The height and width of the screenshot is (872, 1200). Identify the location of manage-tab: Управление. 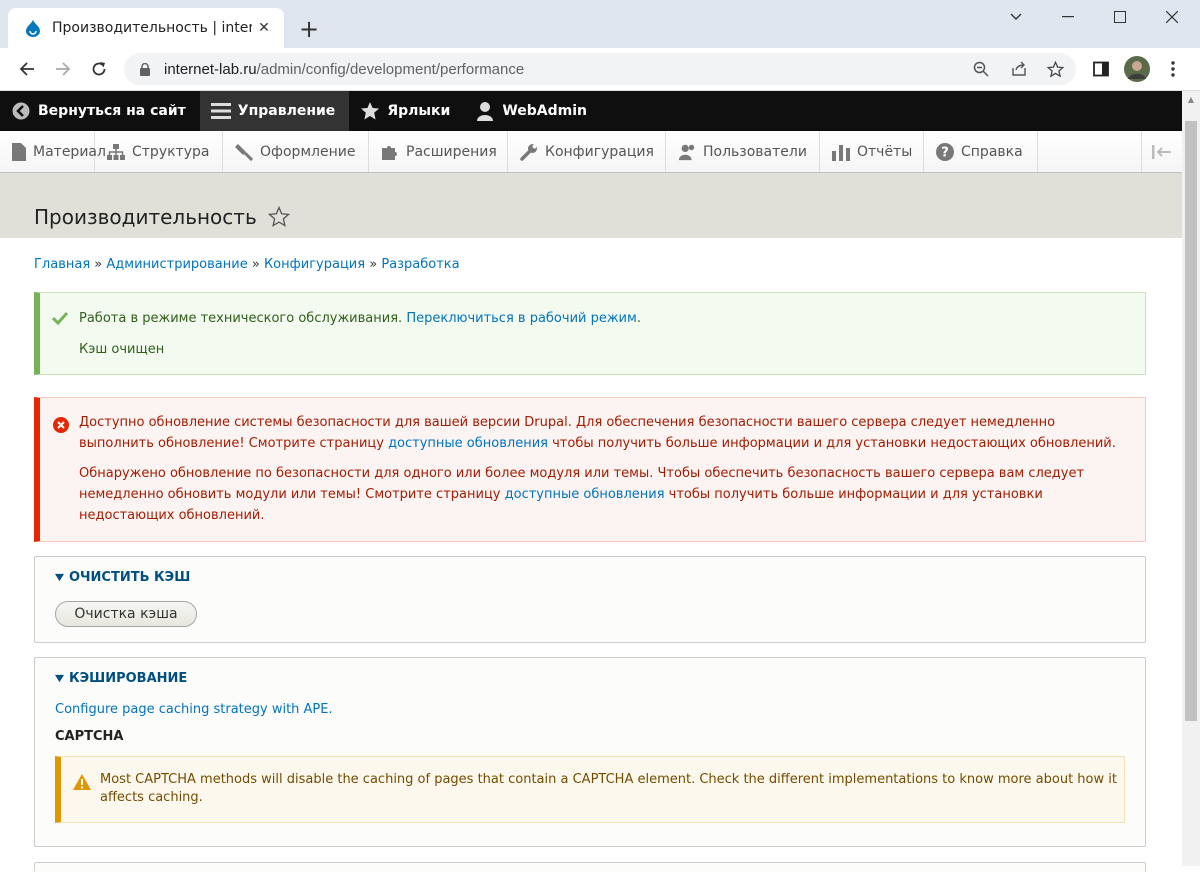
(274, 111).